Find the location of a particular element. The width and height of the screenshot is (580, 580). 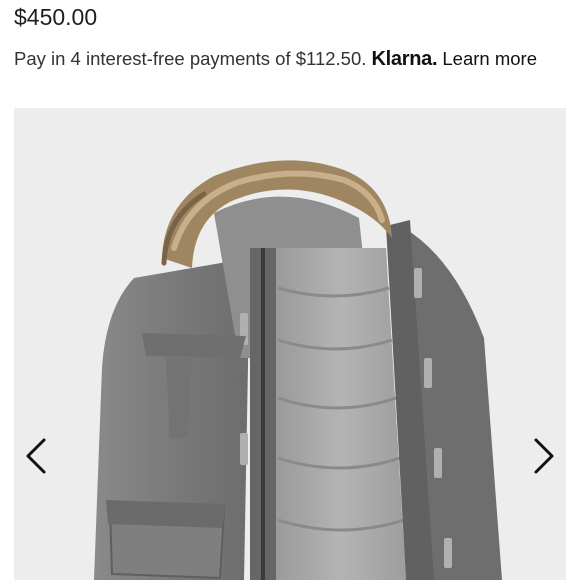

next-image-button is located at coordinates (544, 456).